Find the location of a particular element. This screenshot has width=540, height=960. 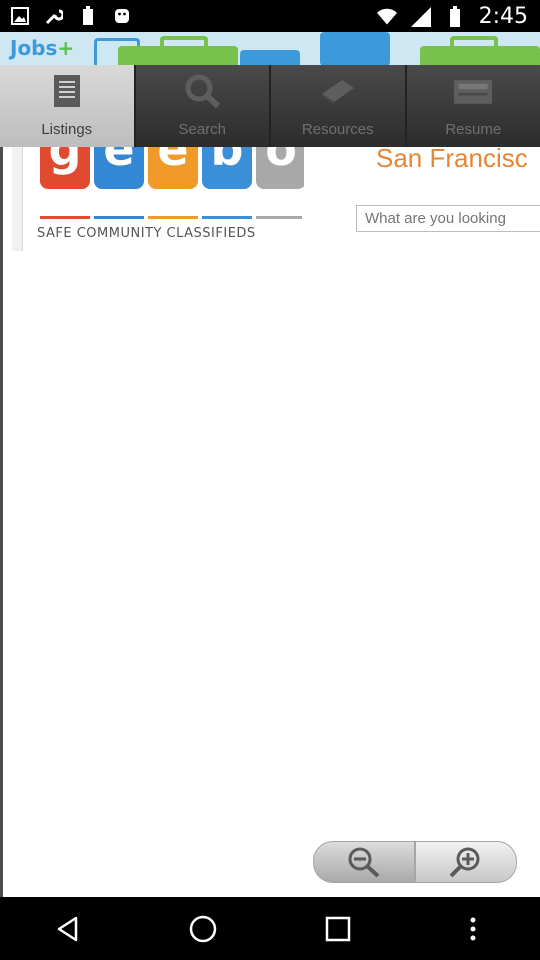

zoom-out-icon is located at coordinates (364, 862).